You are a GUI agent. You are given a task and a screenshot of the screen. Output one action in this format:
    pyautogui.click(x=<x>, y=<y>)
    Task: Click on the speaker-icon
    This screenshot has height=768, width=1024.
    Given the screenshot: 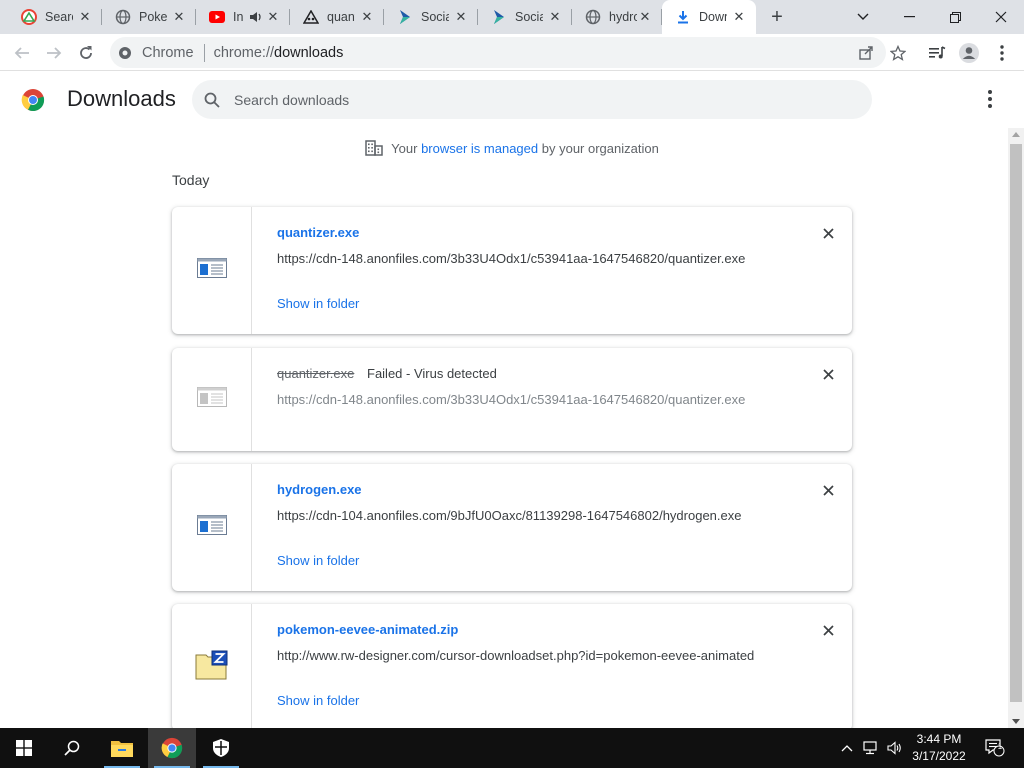 What is the action you would take?
    pyautogui.click(x=256, y=17)
    